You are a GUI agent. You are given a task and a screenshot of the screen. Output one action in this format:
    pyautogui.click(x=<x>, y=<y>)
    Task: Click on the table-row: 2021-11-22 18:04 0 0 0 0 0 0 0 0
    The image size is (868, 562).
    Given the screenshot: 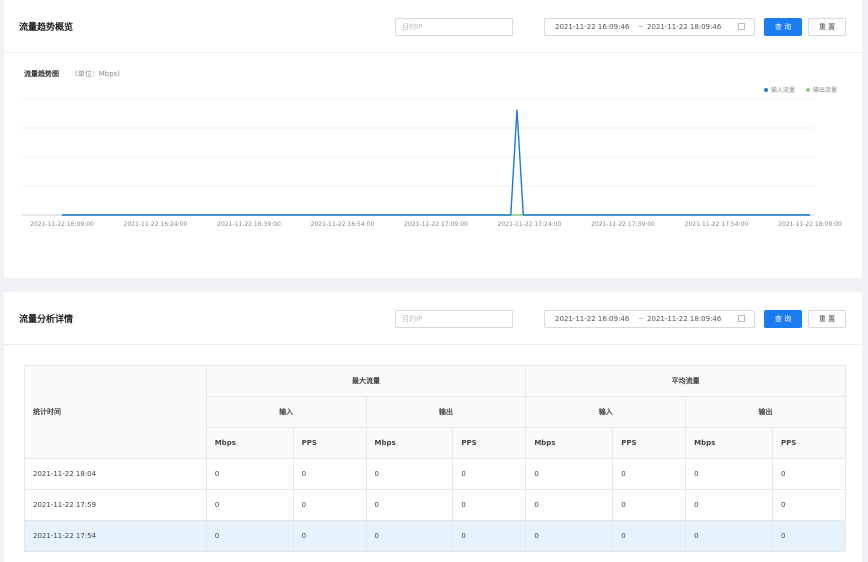 What is the action you would take?
    pyautogui.click(x=435, y=474)
    